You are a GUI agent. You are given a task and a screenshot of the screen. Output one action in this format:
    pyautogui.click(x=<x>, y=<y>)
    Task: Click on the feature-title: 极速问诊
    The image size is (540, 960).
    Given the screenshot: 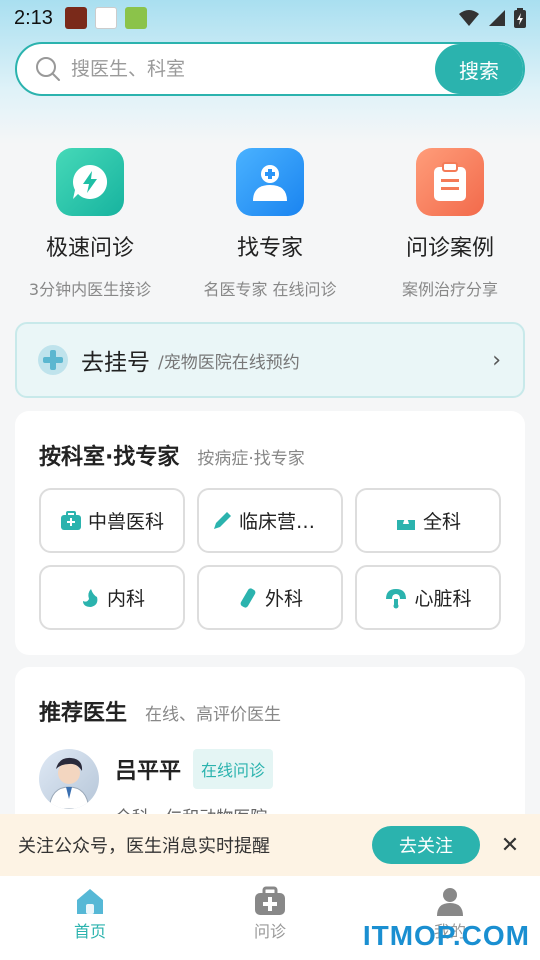 What is the action you would take?
    pyautogui.click(x=89, y=248)
    